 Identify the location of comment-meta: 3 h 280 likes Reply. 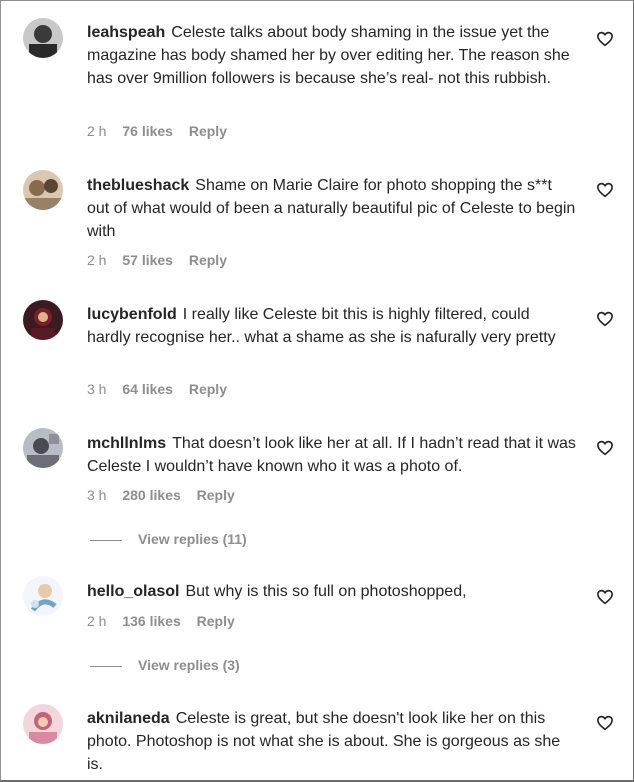
(167, 495).